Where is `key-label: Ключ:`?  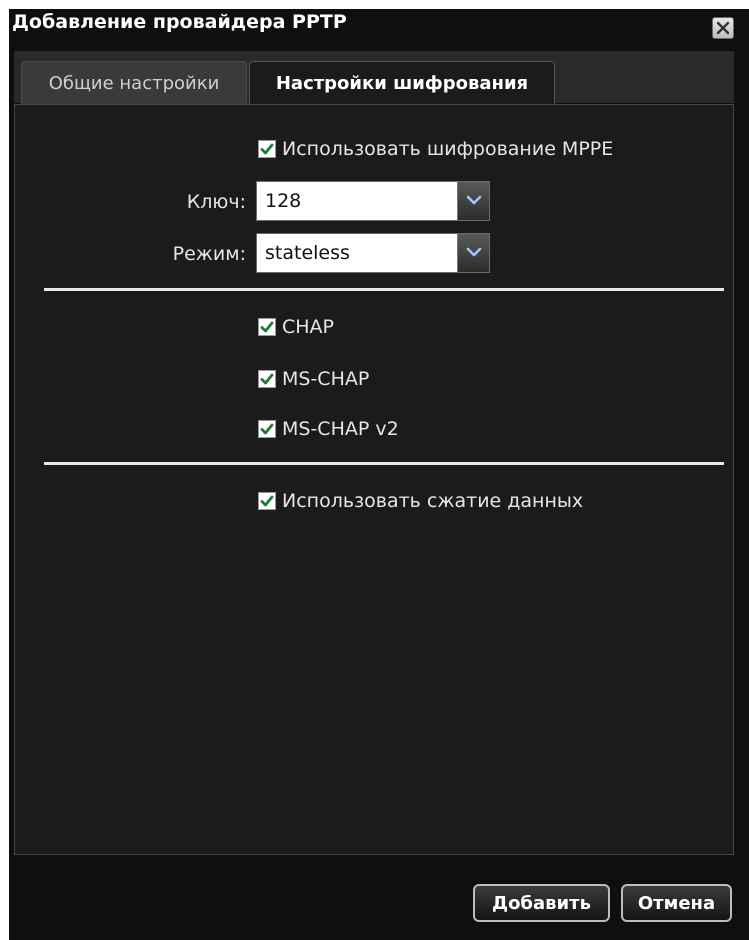
key-label: Ключ: is located at coordinates (216, 202).